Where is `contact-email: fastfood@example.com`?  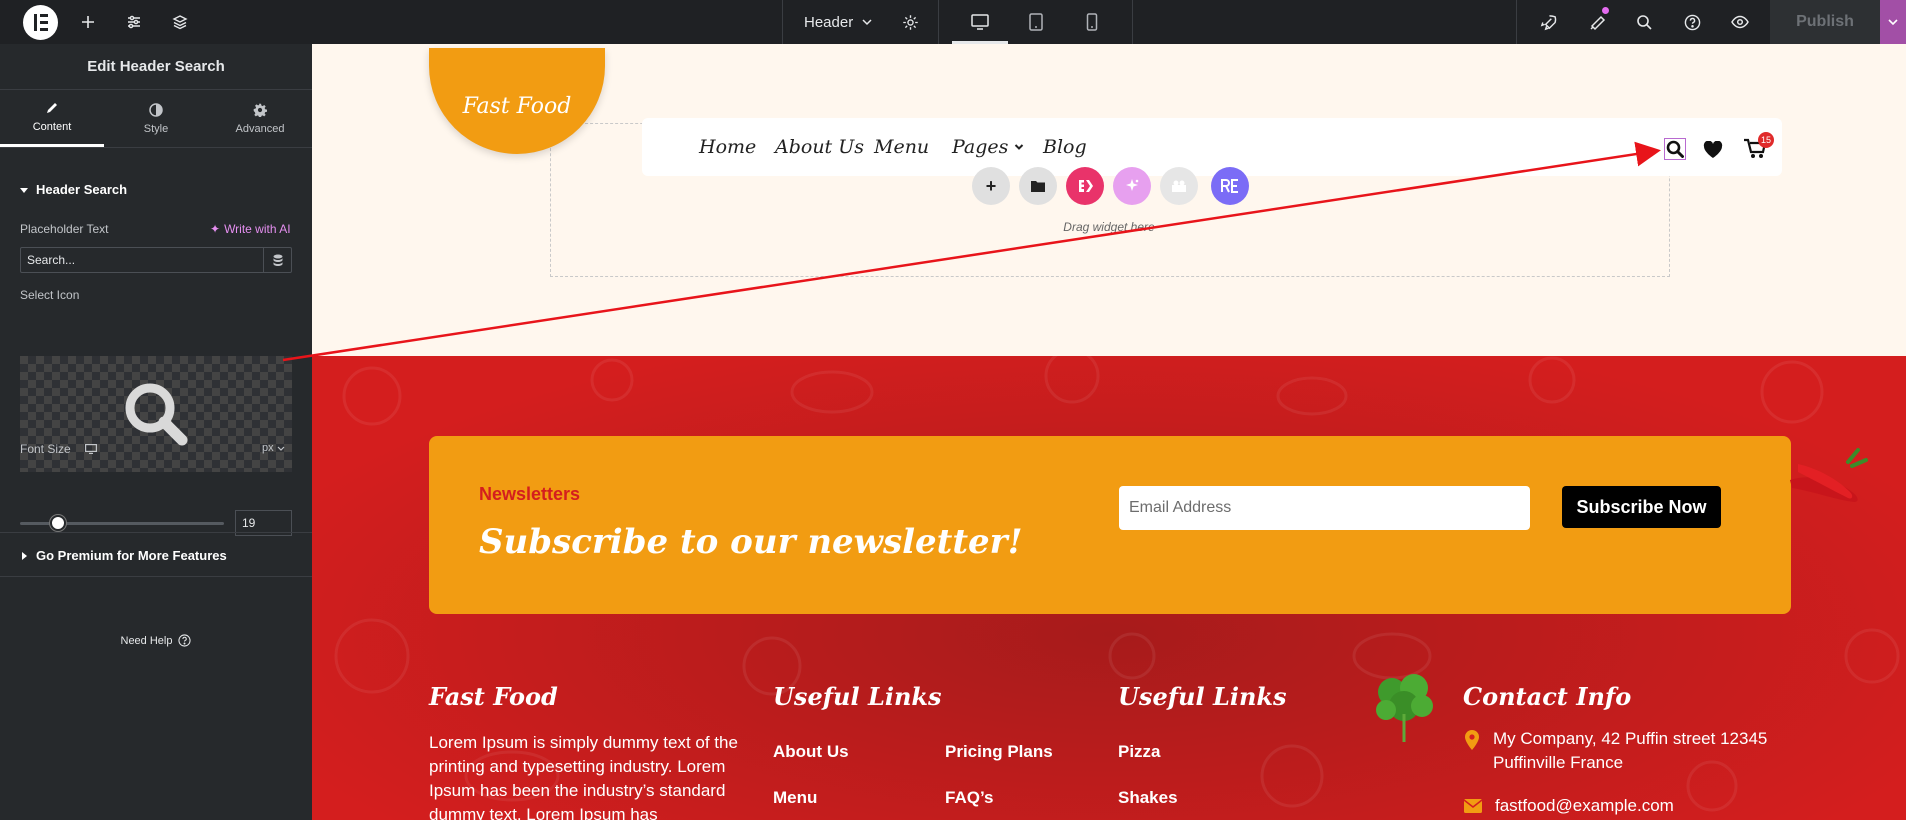 contact-email: fastfood@example.com is located at coordinates (1568, 806).